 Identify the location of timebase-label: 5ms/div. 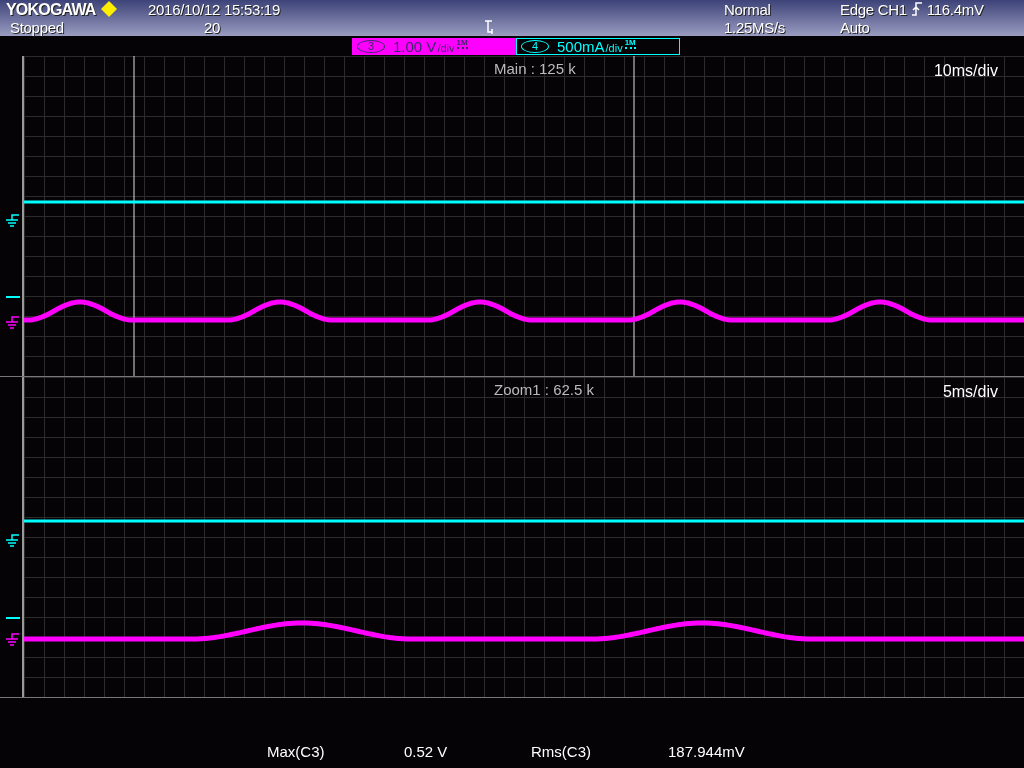
(970, 392).